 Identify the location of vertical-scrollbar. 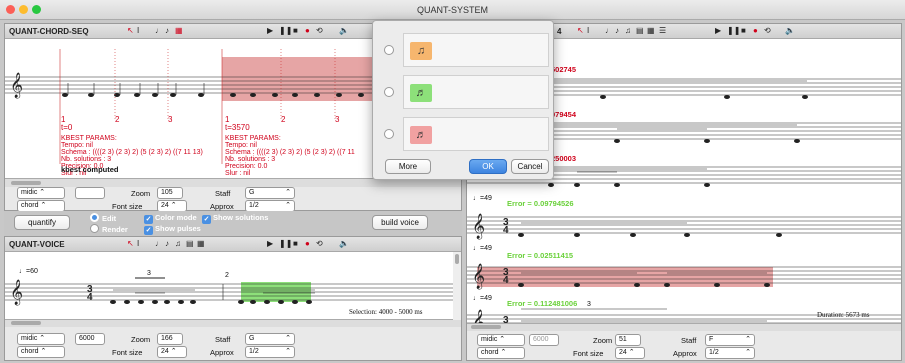
(457, 286).